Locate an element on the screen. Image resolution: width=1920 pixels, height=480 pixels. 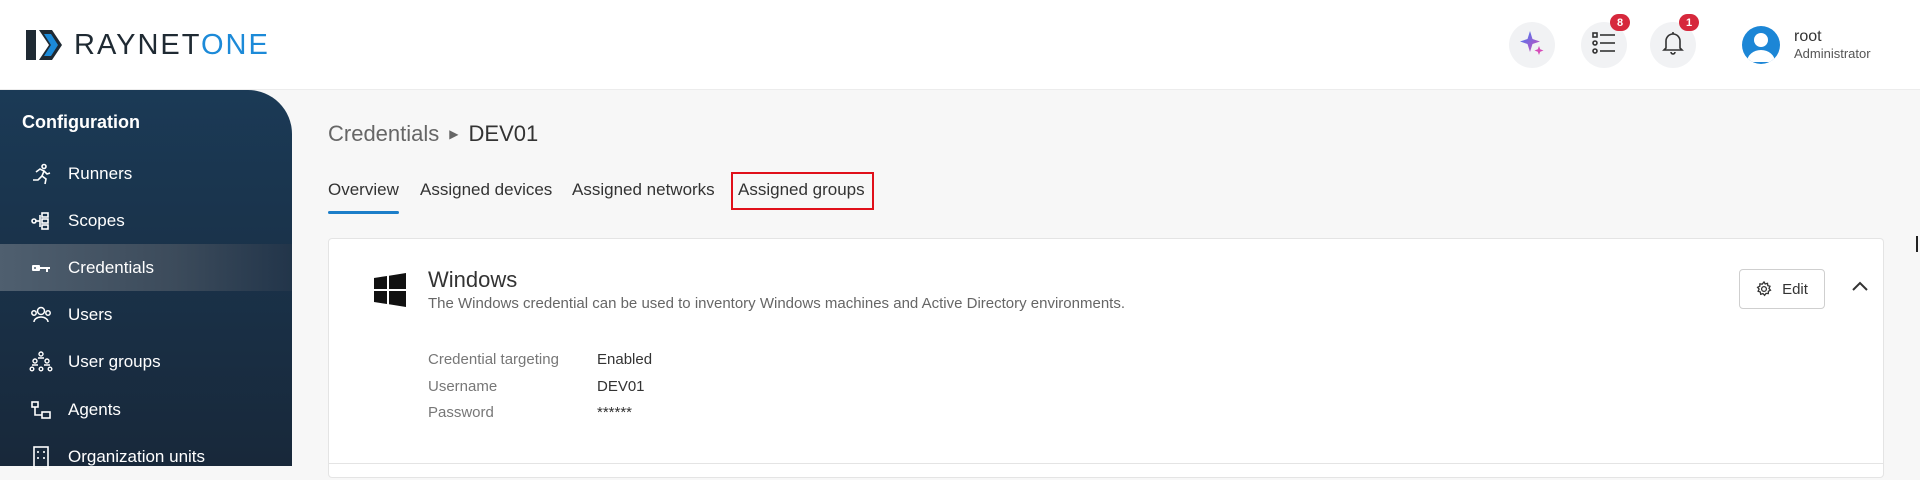
sidebar-item-users: Users is located at coordinates (146, 314).